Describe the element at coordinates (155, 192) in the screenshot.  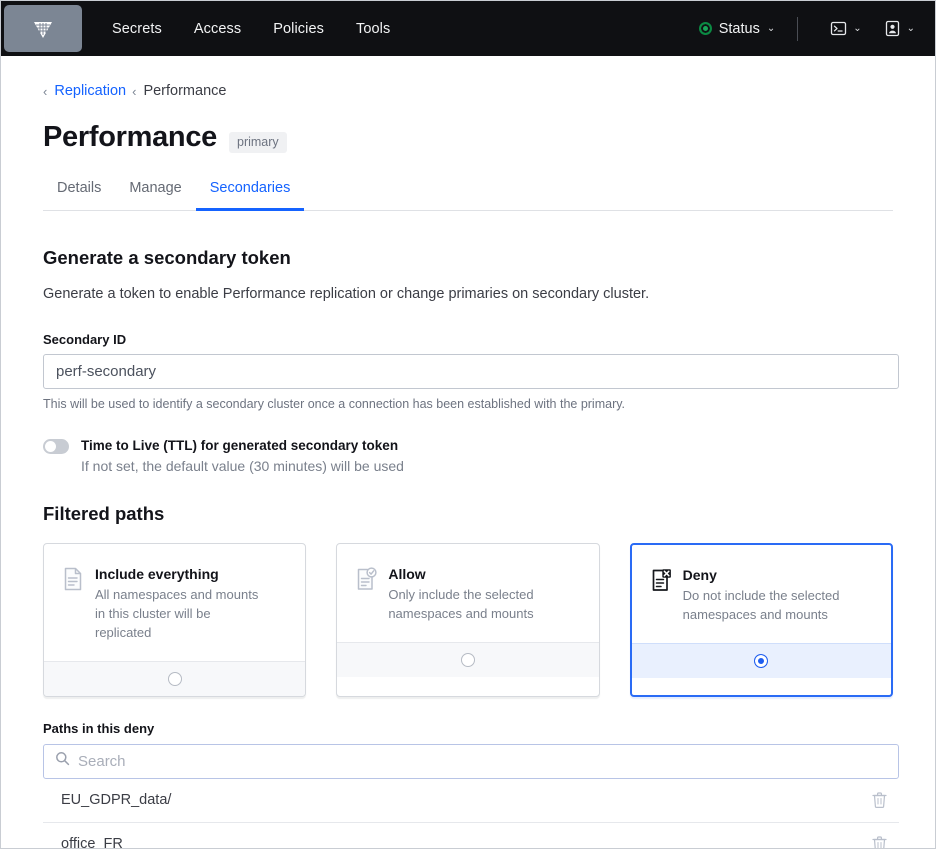
I see `tab-manage: Manage` at that location.